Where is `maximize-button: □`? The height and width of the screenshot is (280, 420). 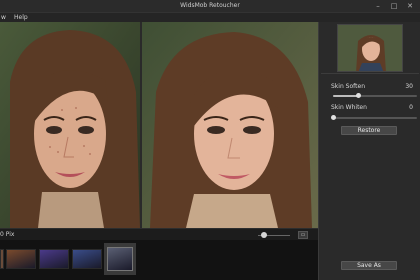 maximize-button: □ is located at coordinates (394, 6).